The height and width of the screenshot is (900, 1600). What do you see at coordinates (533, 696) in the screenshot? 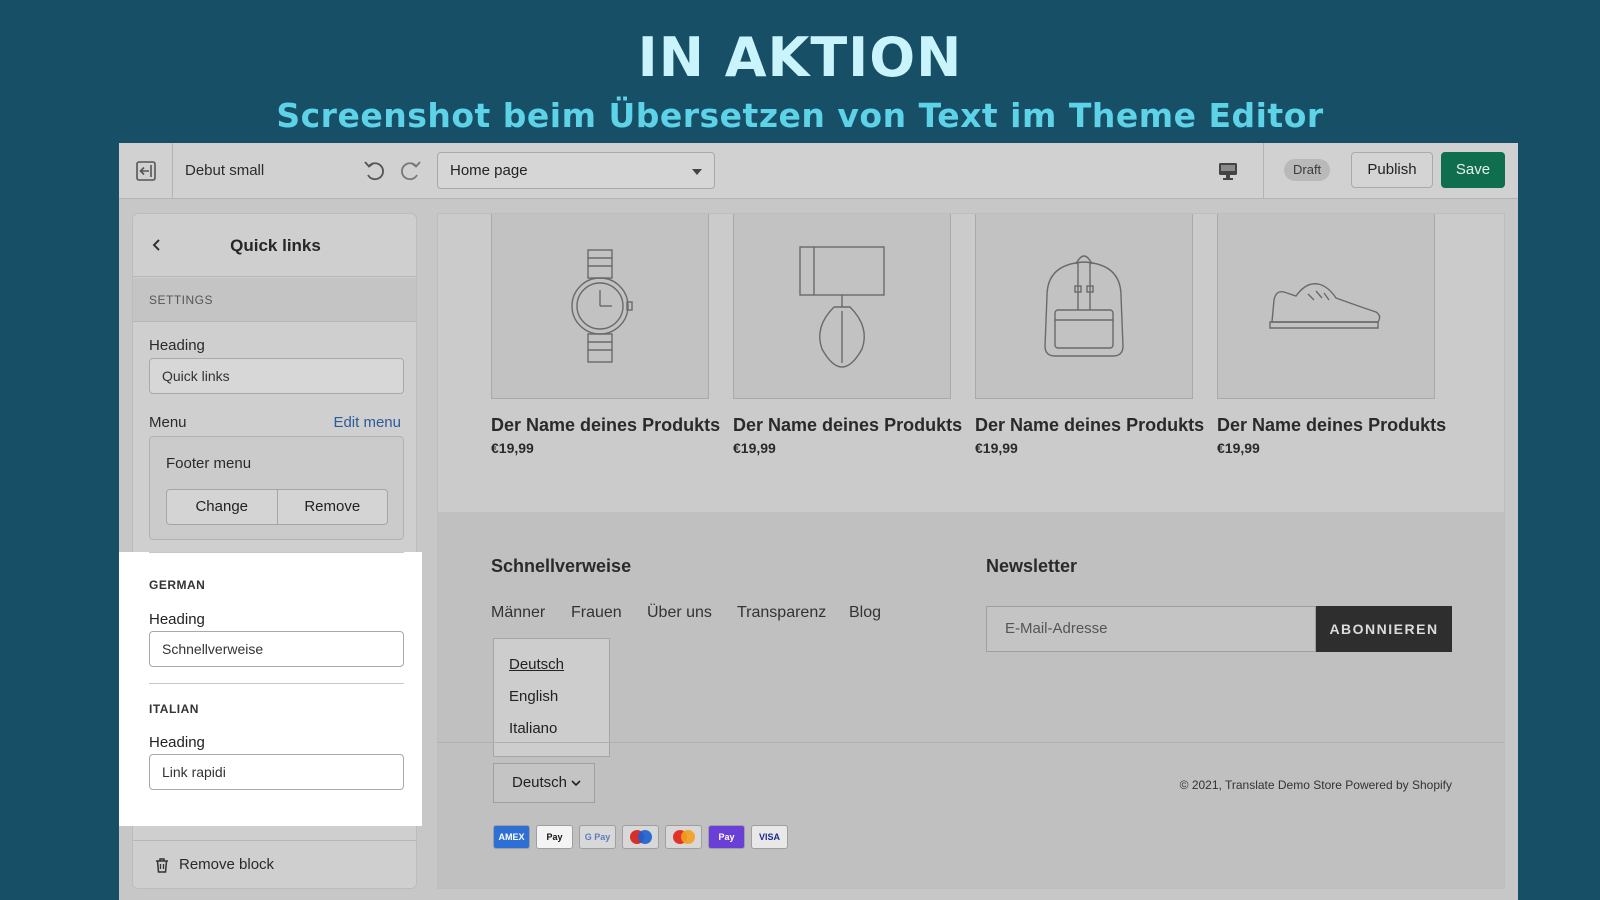
I see `language-option: English` at bounding box center [533, 696].